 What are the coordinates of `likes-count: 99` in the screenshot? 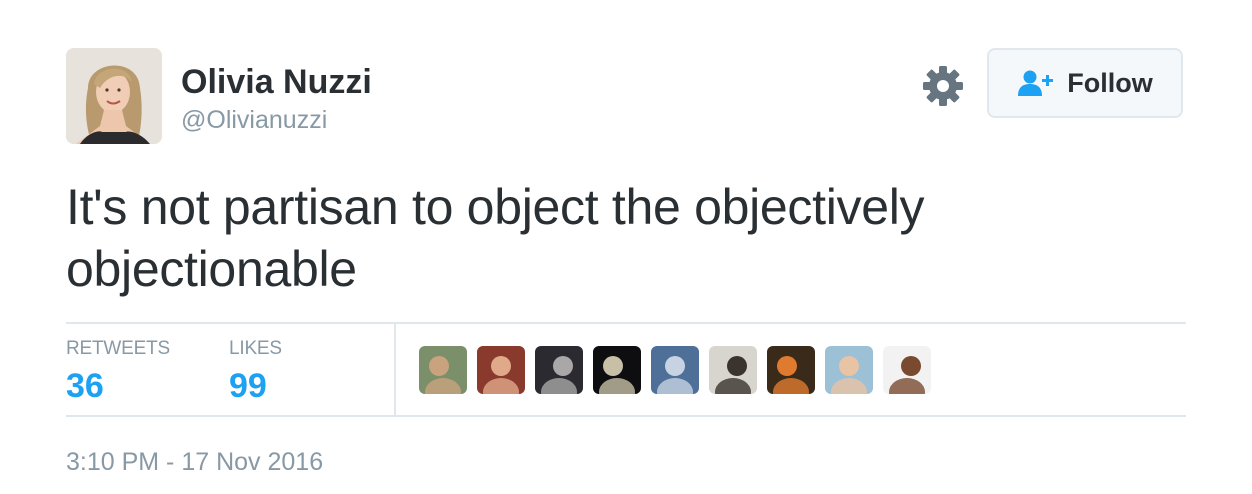 It's located at (248, 386).